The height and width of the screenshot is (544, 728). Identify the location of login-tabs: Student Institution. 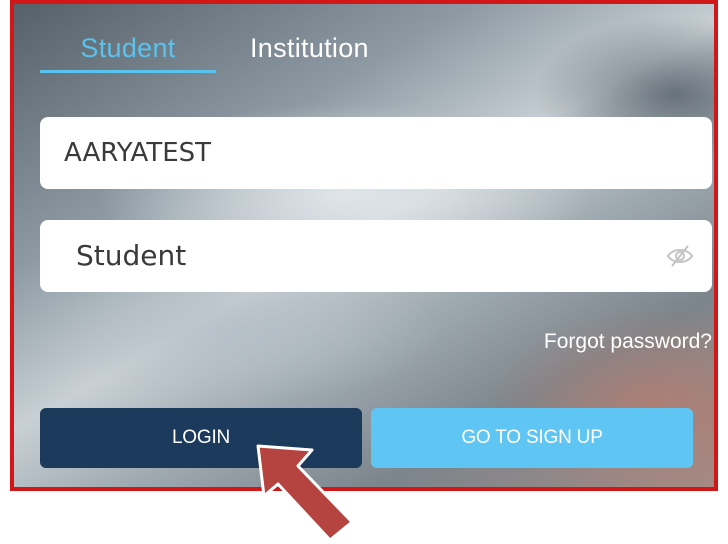
(204, 52).